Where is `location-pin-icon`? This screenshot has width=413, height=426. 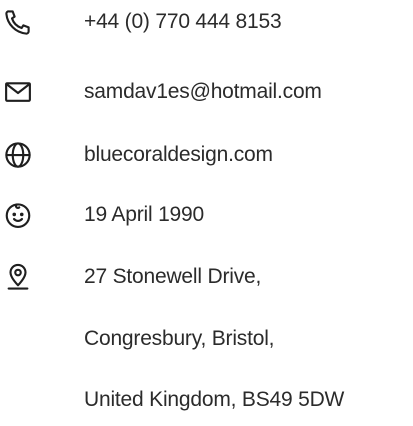
location-pin-icon is located at coordinates (18, 277).